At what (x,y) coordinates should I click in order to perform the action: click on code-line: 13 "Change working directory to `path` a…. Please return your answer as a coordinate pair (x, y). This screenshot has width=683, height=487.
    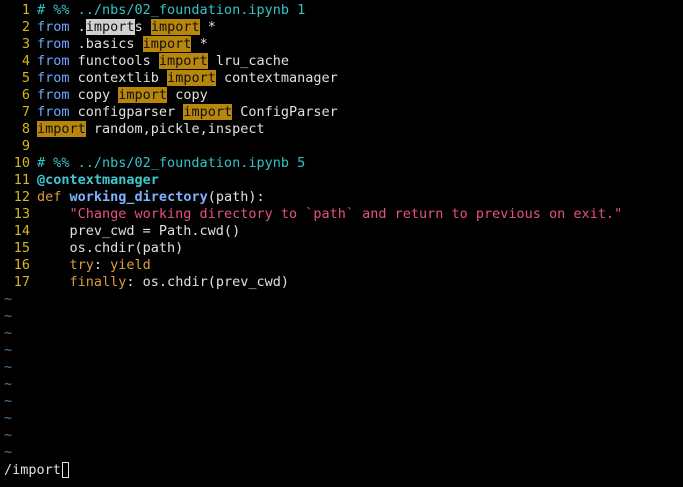
    Looking at the image, I should click on (341, 214).